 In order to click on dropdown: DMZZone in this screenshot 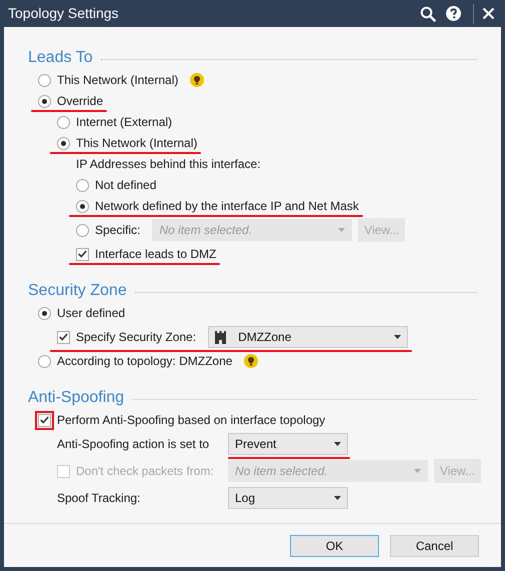, I will do `click(308, 337)`.